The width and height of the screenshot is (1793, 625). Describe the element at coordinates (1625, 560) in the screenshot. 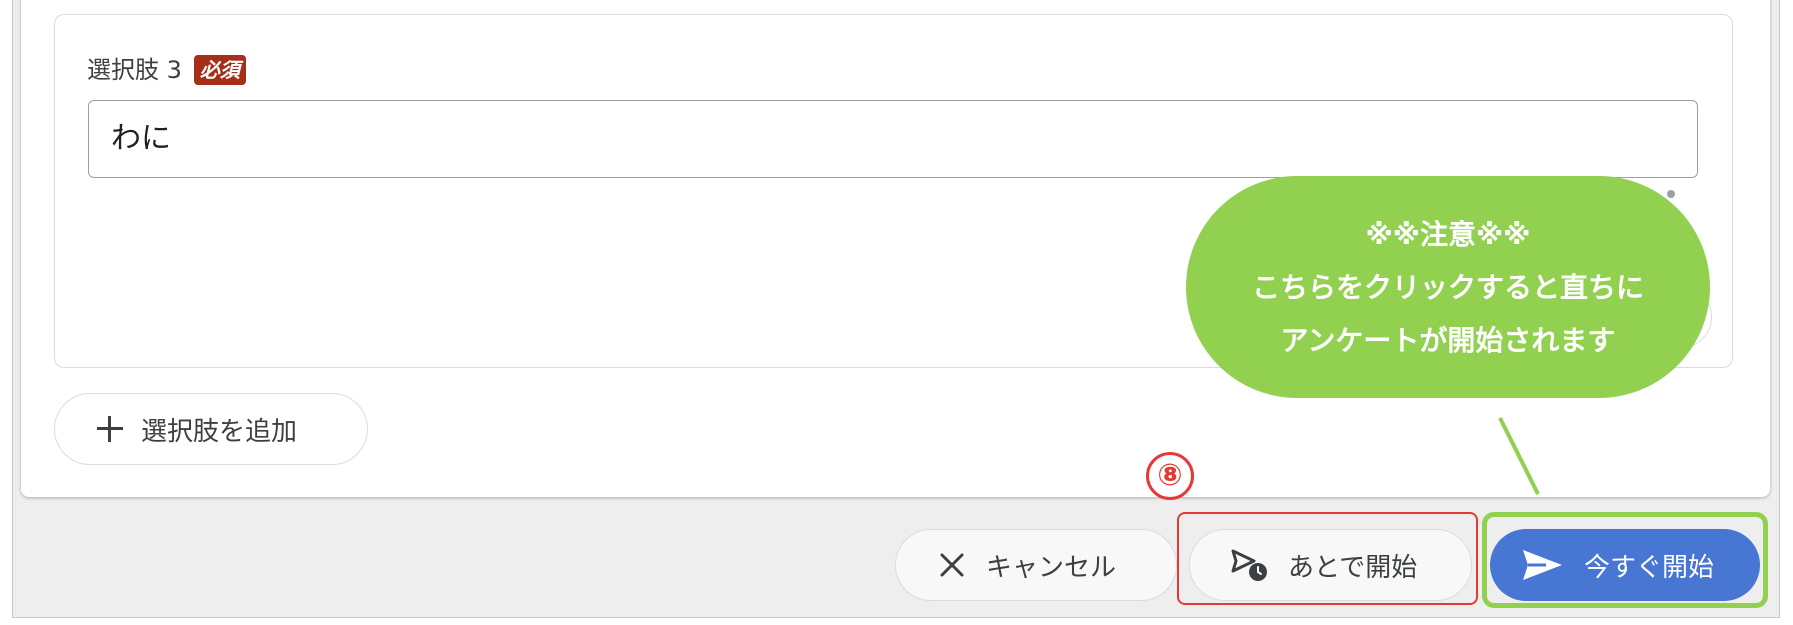

I see `start-now-highlight` at that location.